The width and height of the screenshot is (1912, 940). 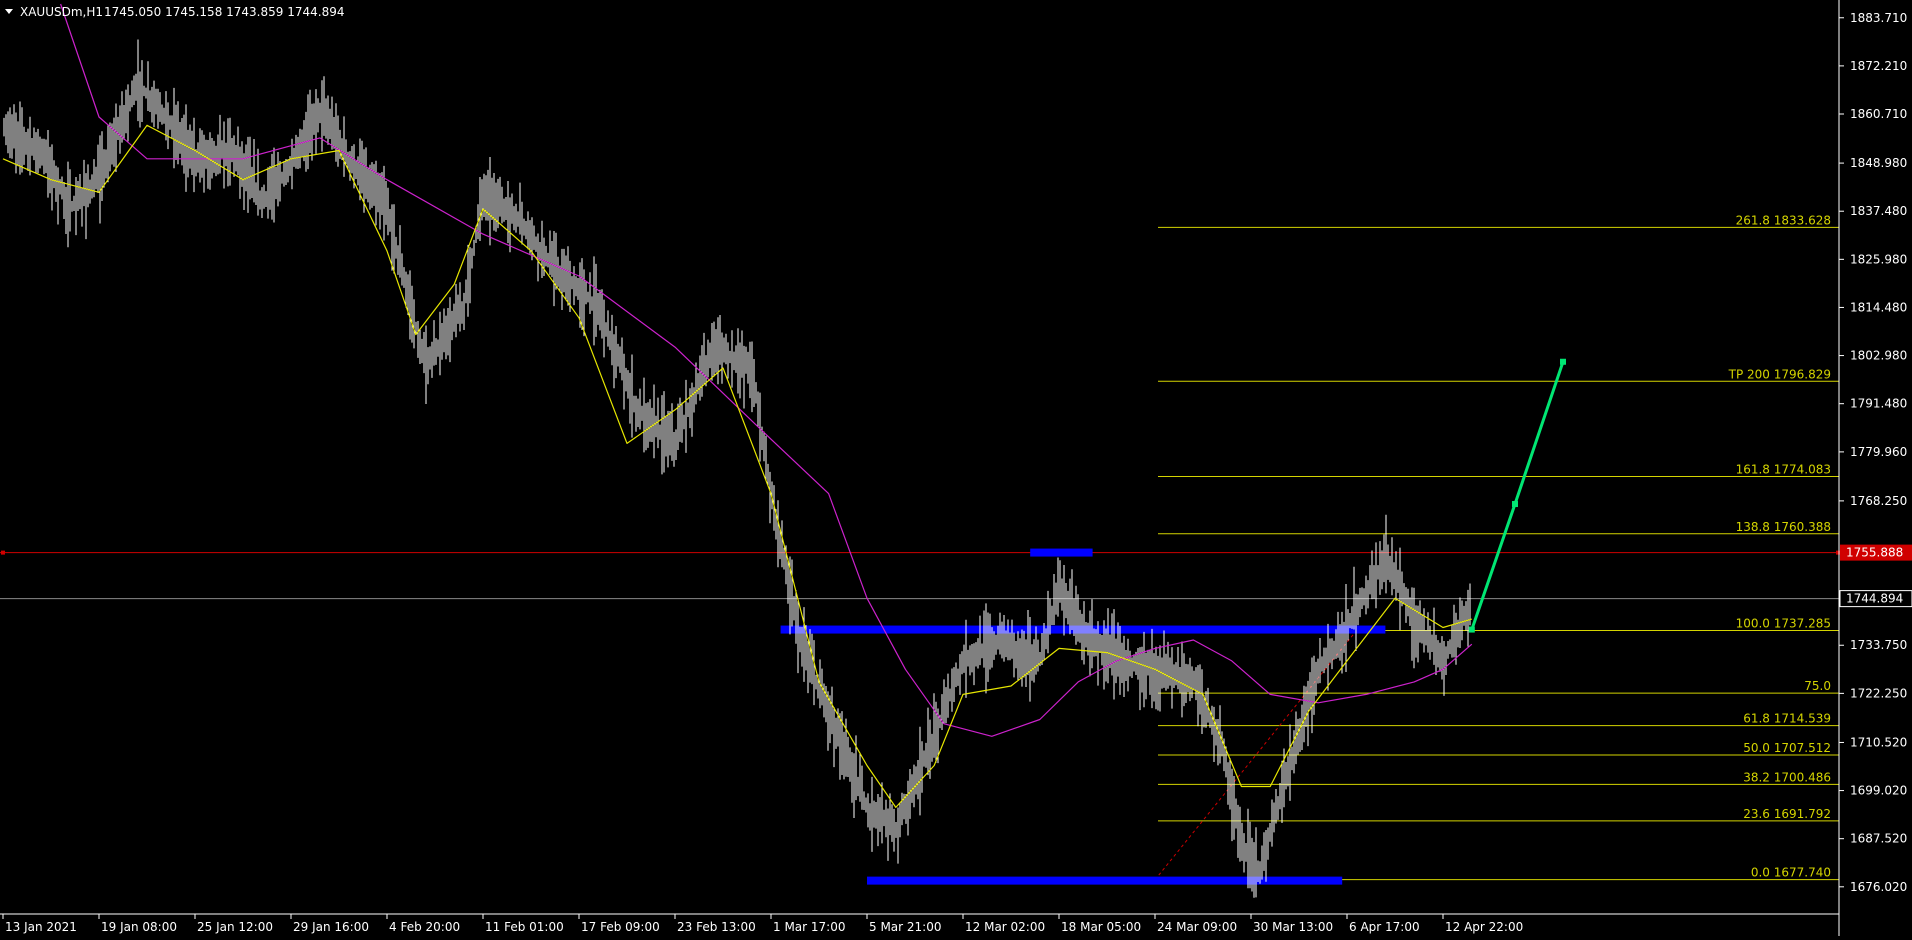 I want to click on symbol-label: XAUUSDm,H1, so click(x=61, y=12).